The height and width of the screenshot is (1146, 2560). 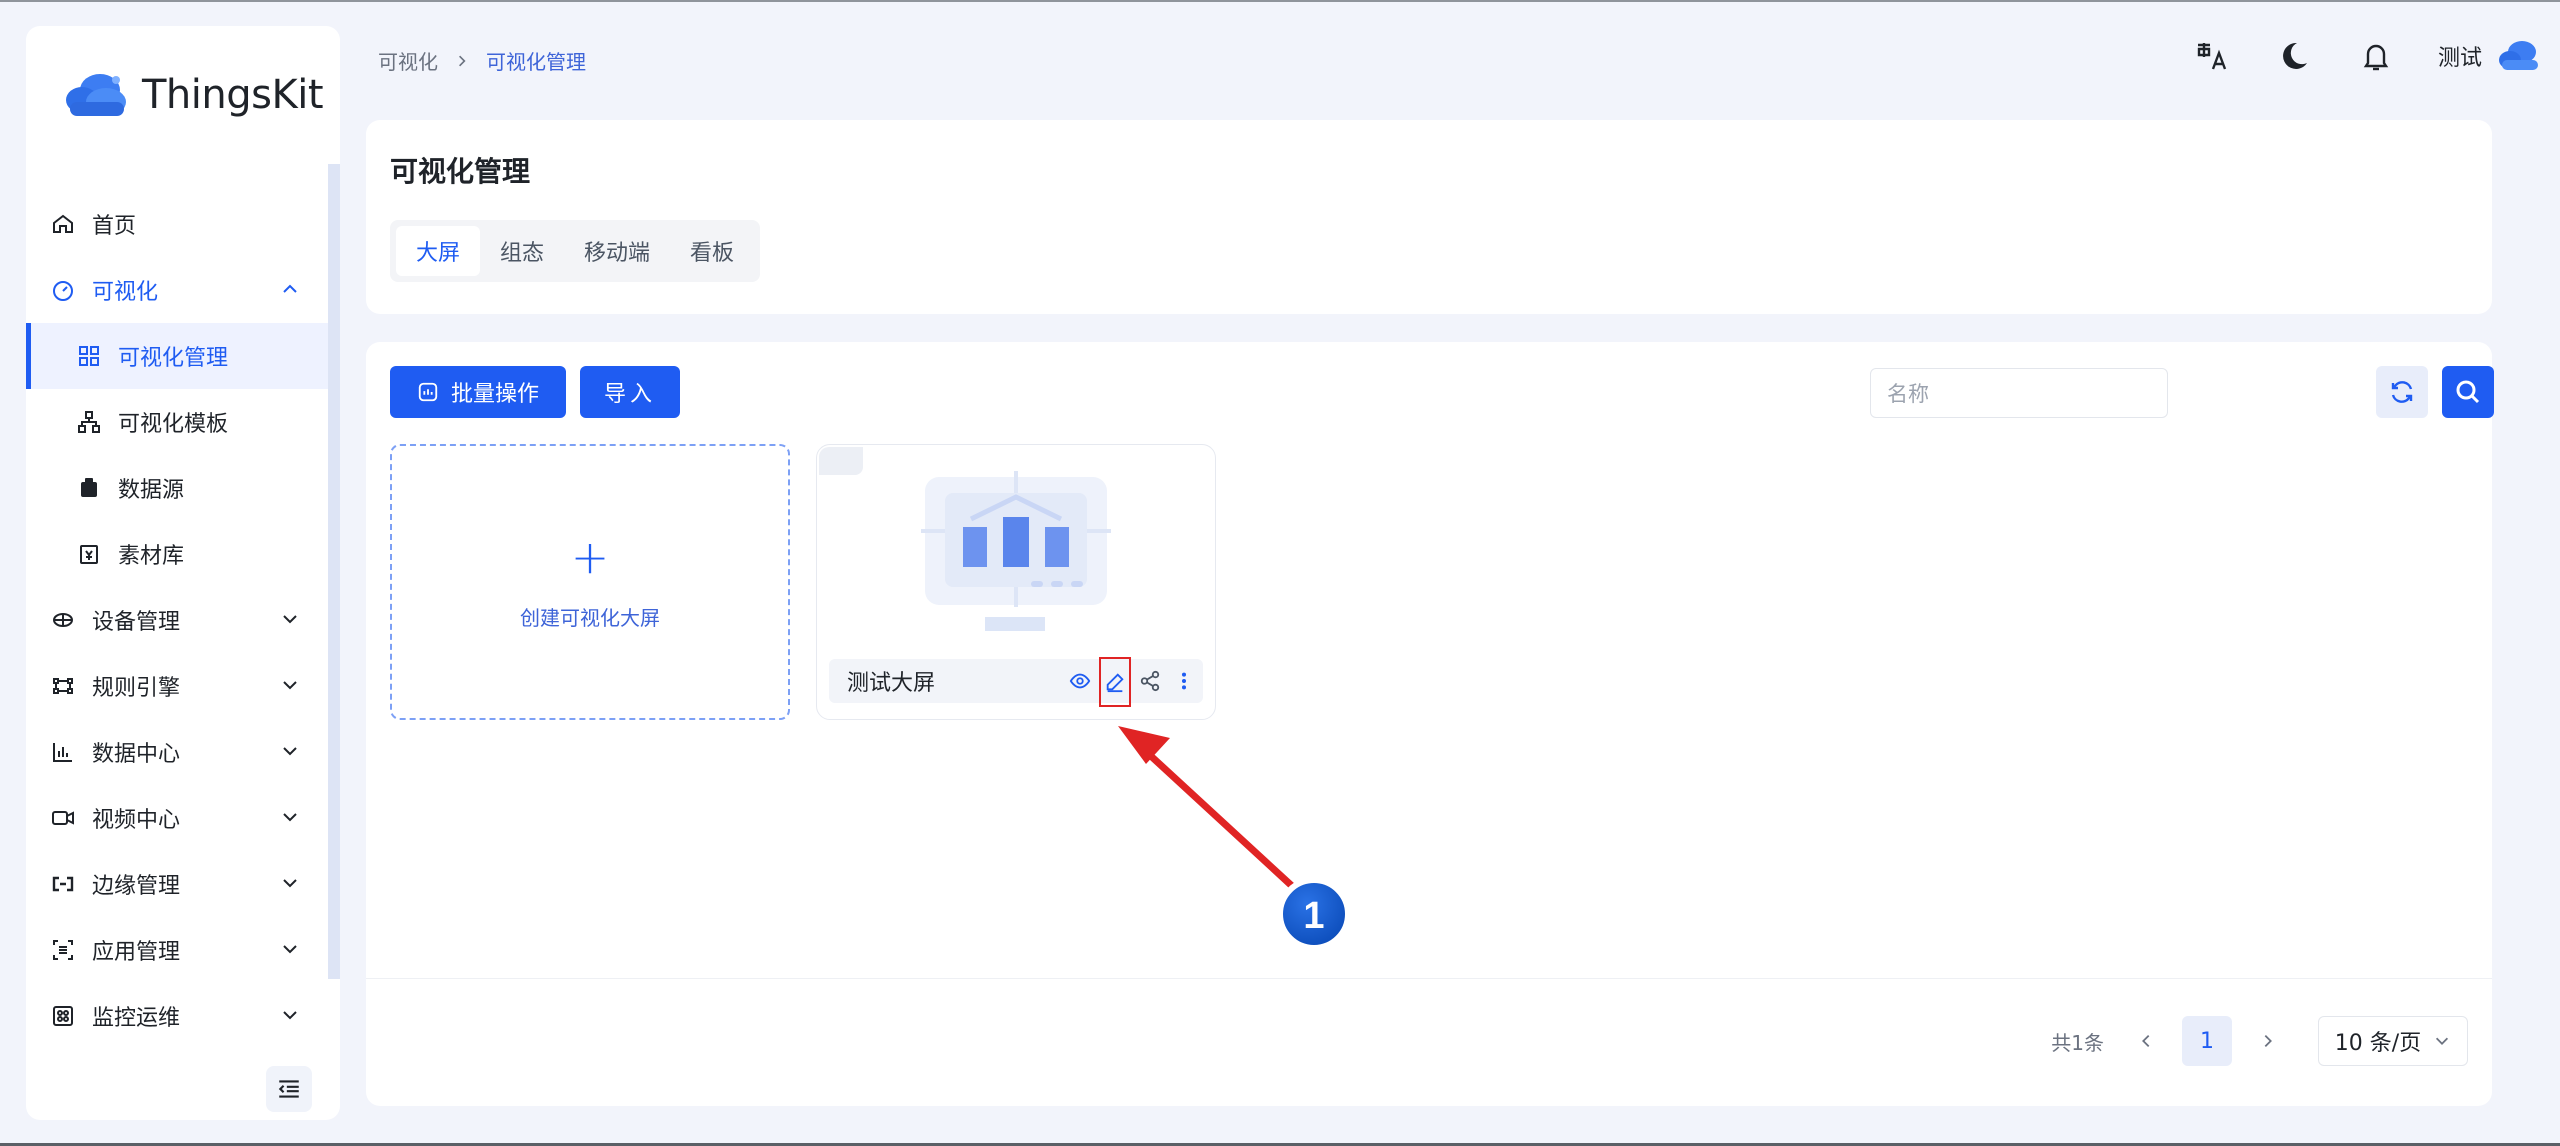 I want to click on tab-big-screen: 大屏, so click(x=438, y=251).